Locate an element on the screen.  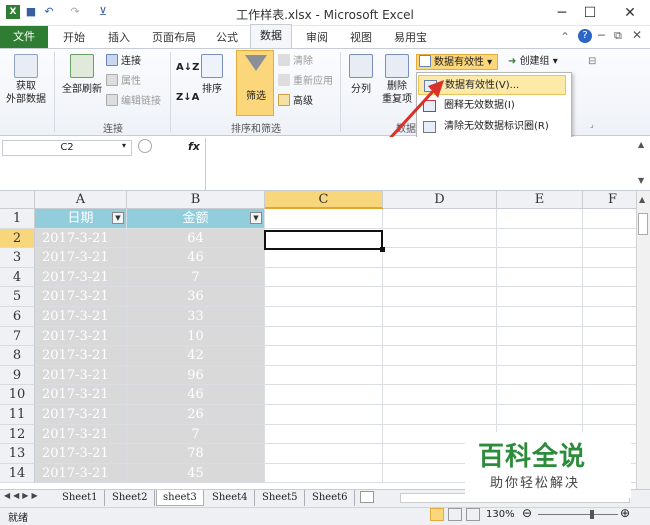
window-min-icon: ─ is located at coordinates (601, 35).